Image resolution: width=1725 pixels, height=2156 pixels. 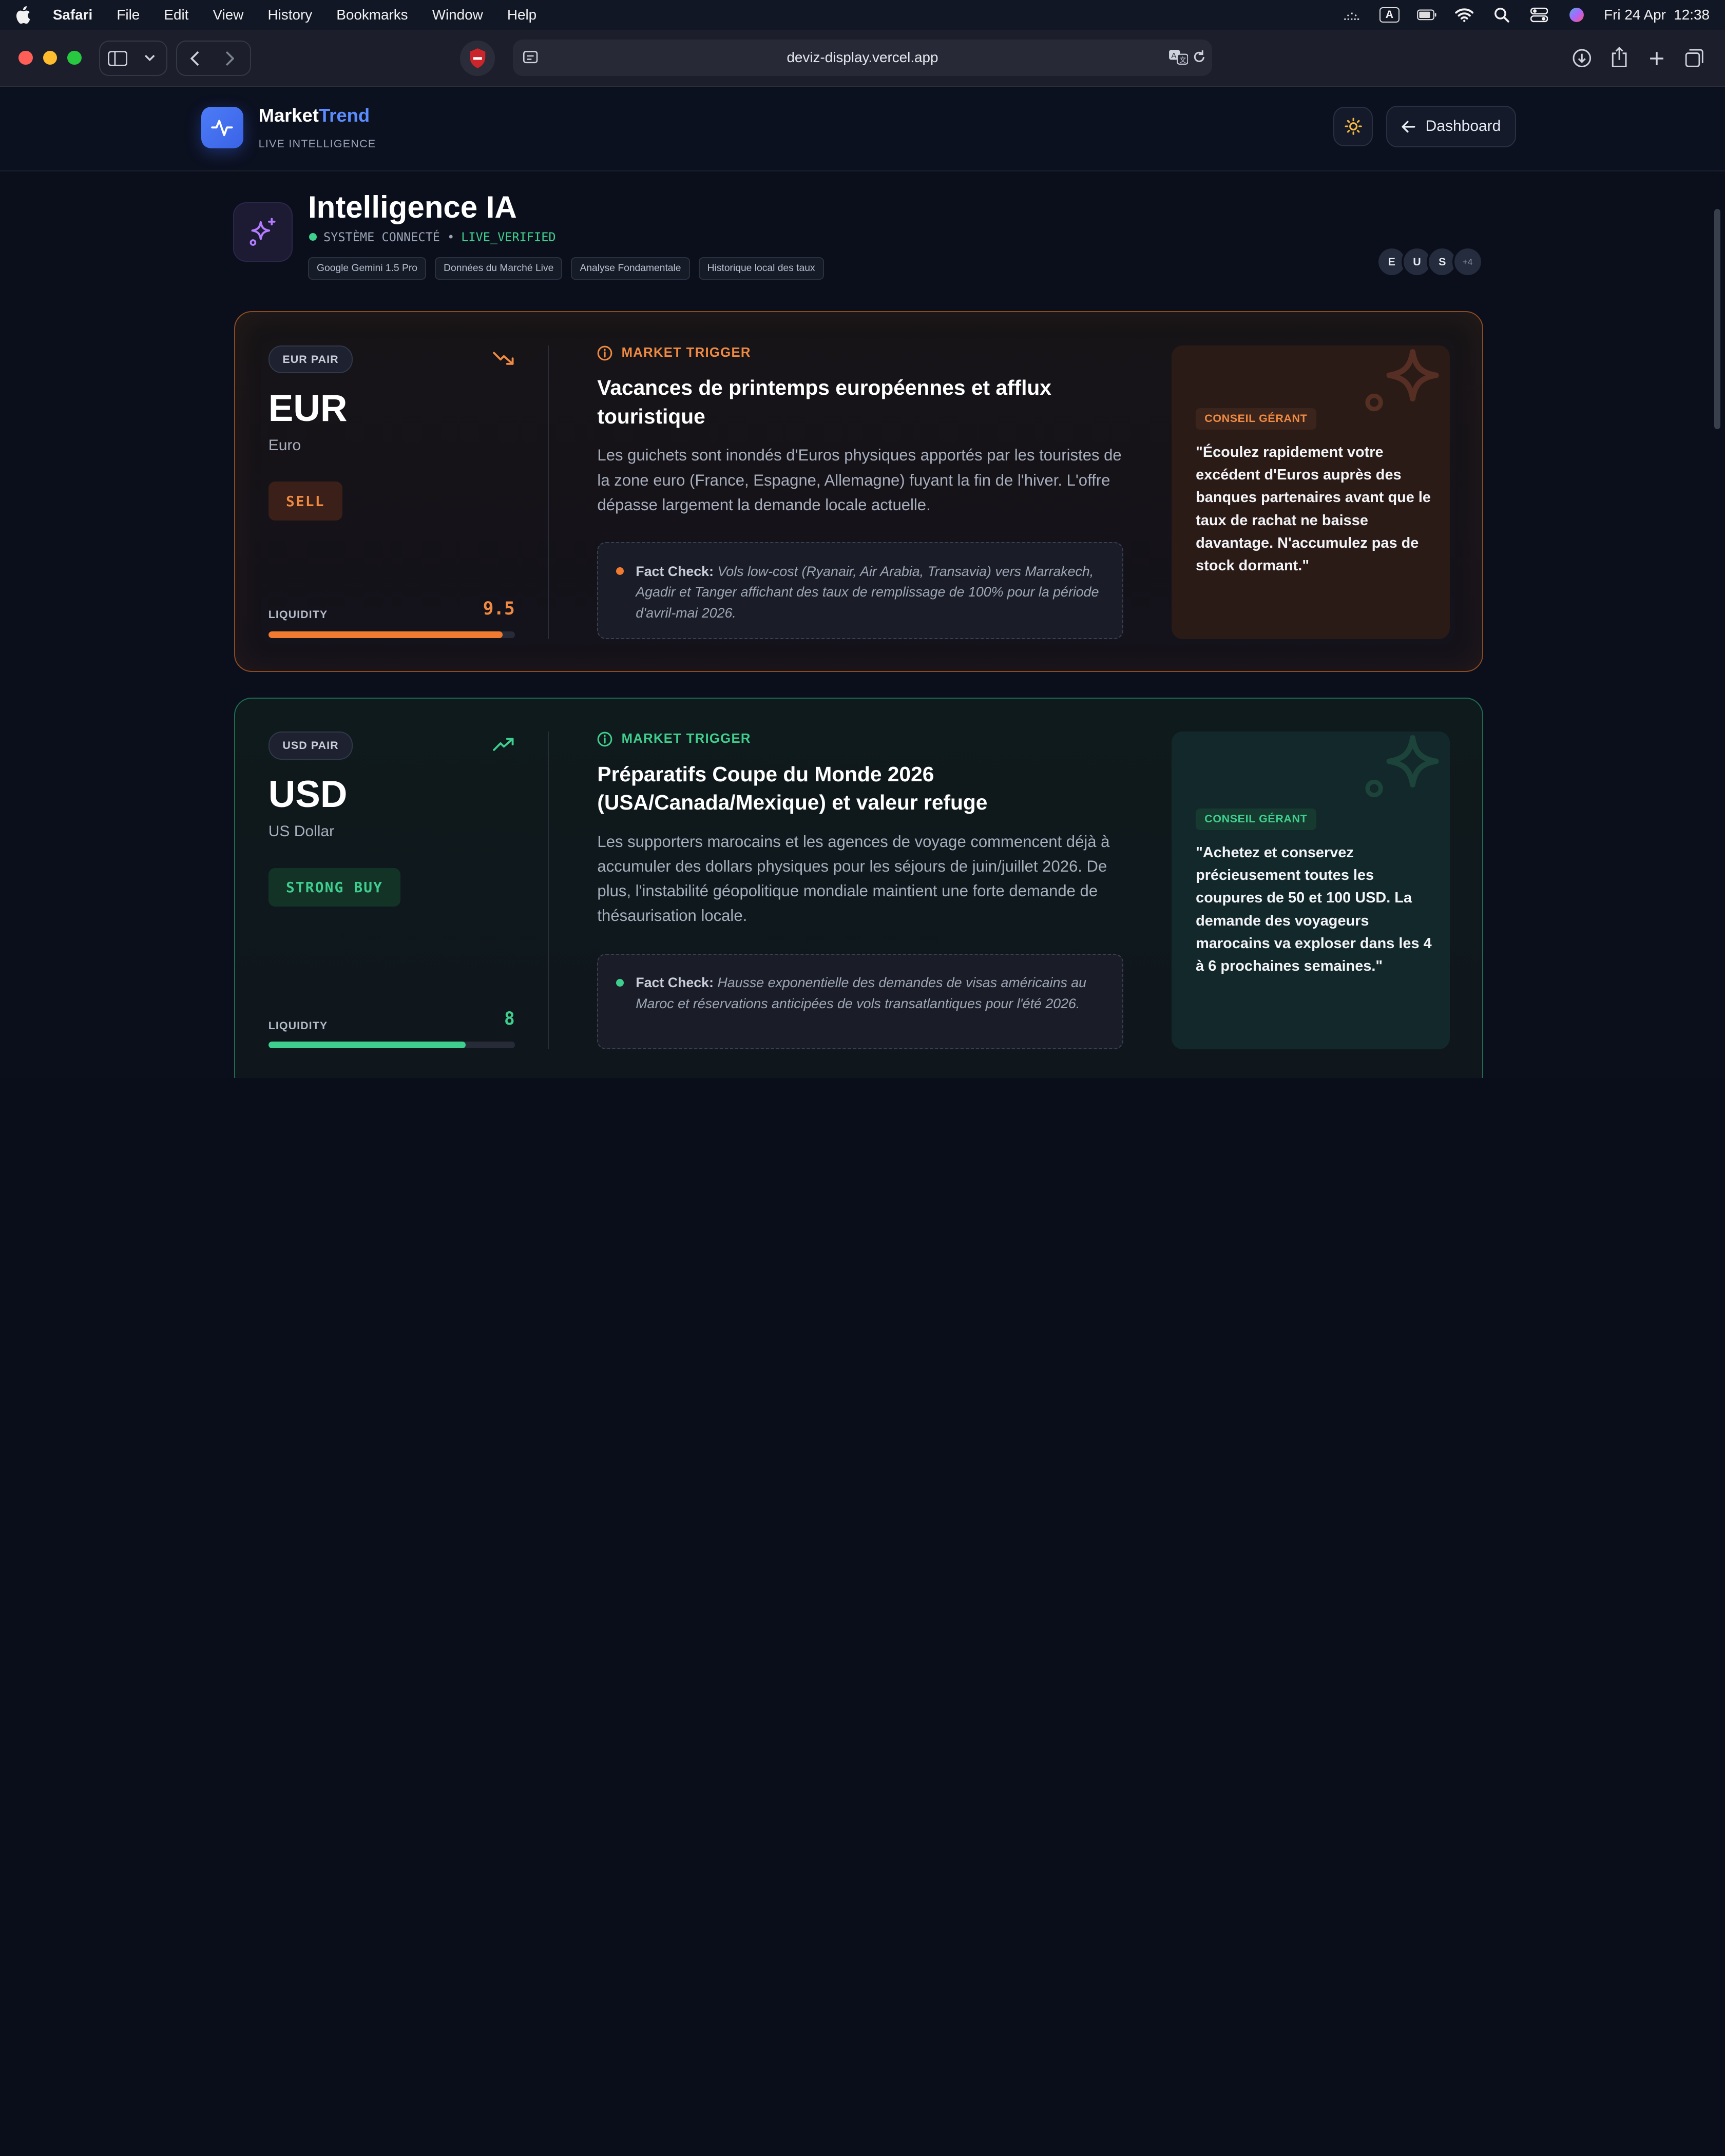 I want to click on siri-icon, so click(x=1576, y=15).